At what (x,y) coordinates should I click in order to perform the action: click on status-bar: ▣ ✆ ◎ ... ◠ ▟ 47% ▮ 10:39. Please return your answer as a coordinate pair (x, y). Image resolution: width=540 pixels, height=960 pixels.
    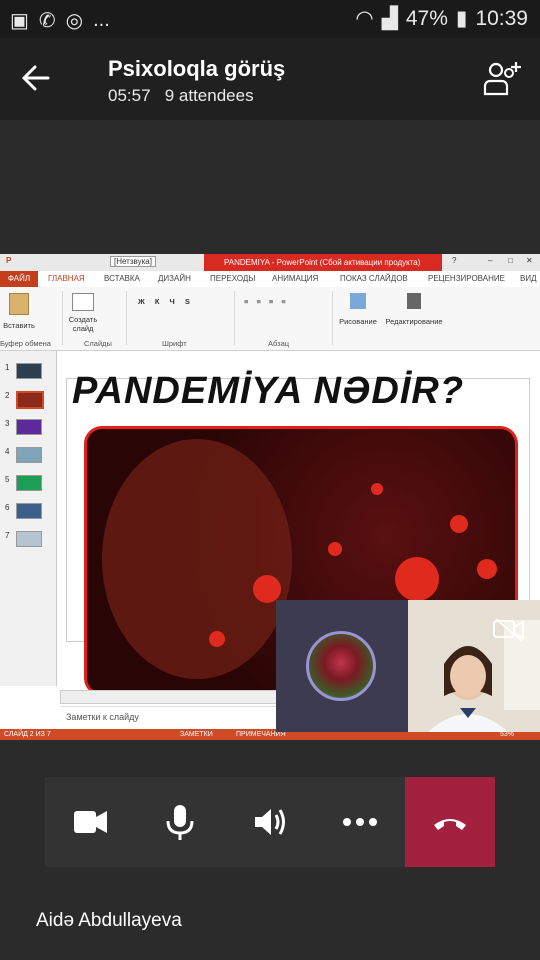
    Looking at the image, I should click on (270, 19).